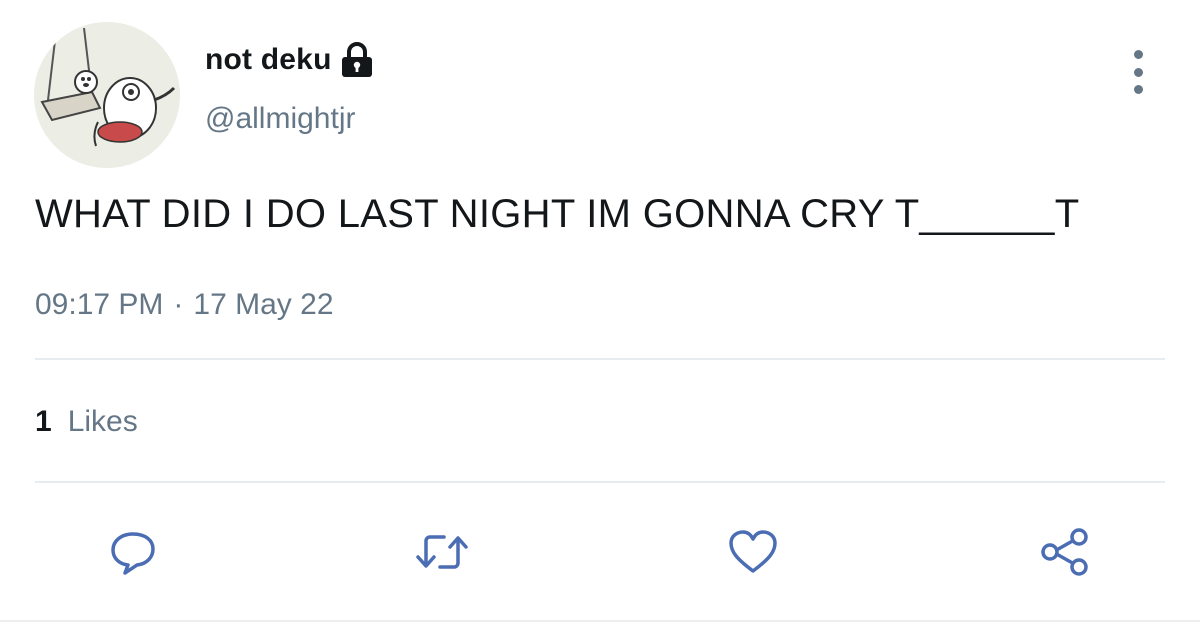 The width and height of the screenshot is (1200, 637). I want to click on display-name: not deku, so click(268, 60).